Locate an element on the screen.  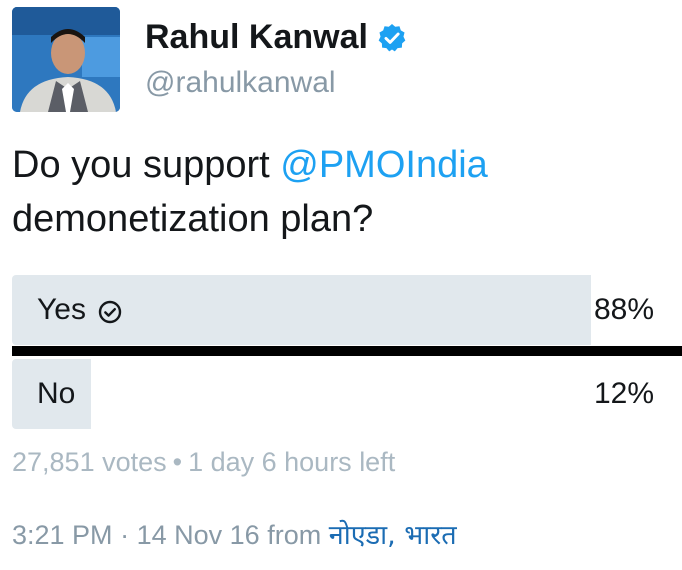
poll-option-label: Yes is located at coordinates (61, 309).